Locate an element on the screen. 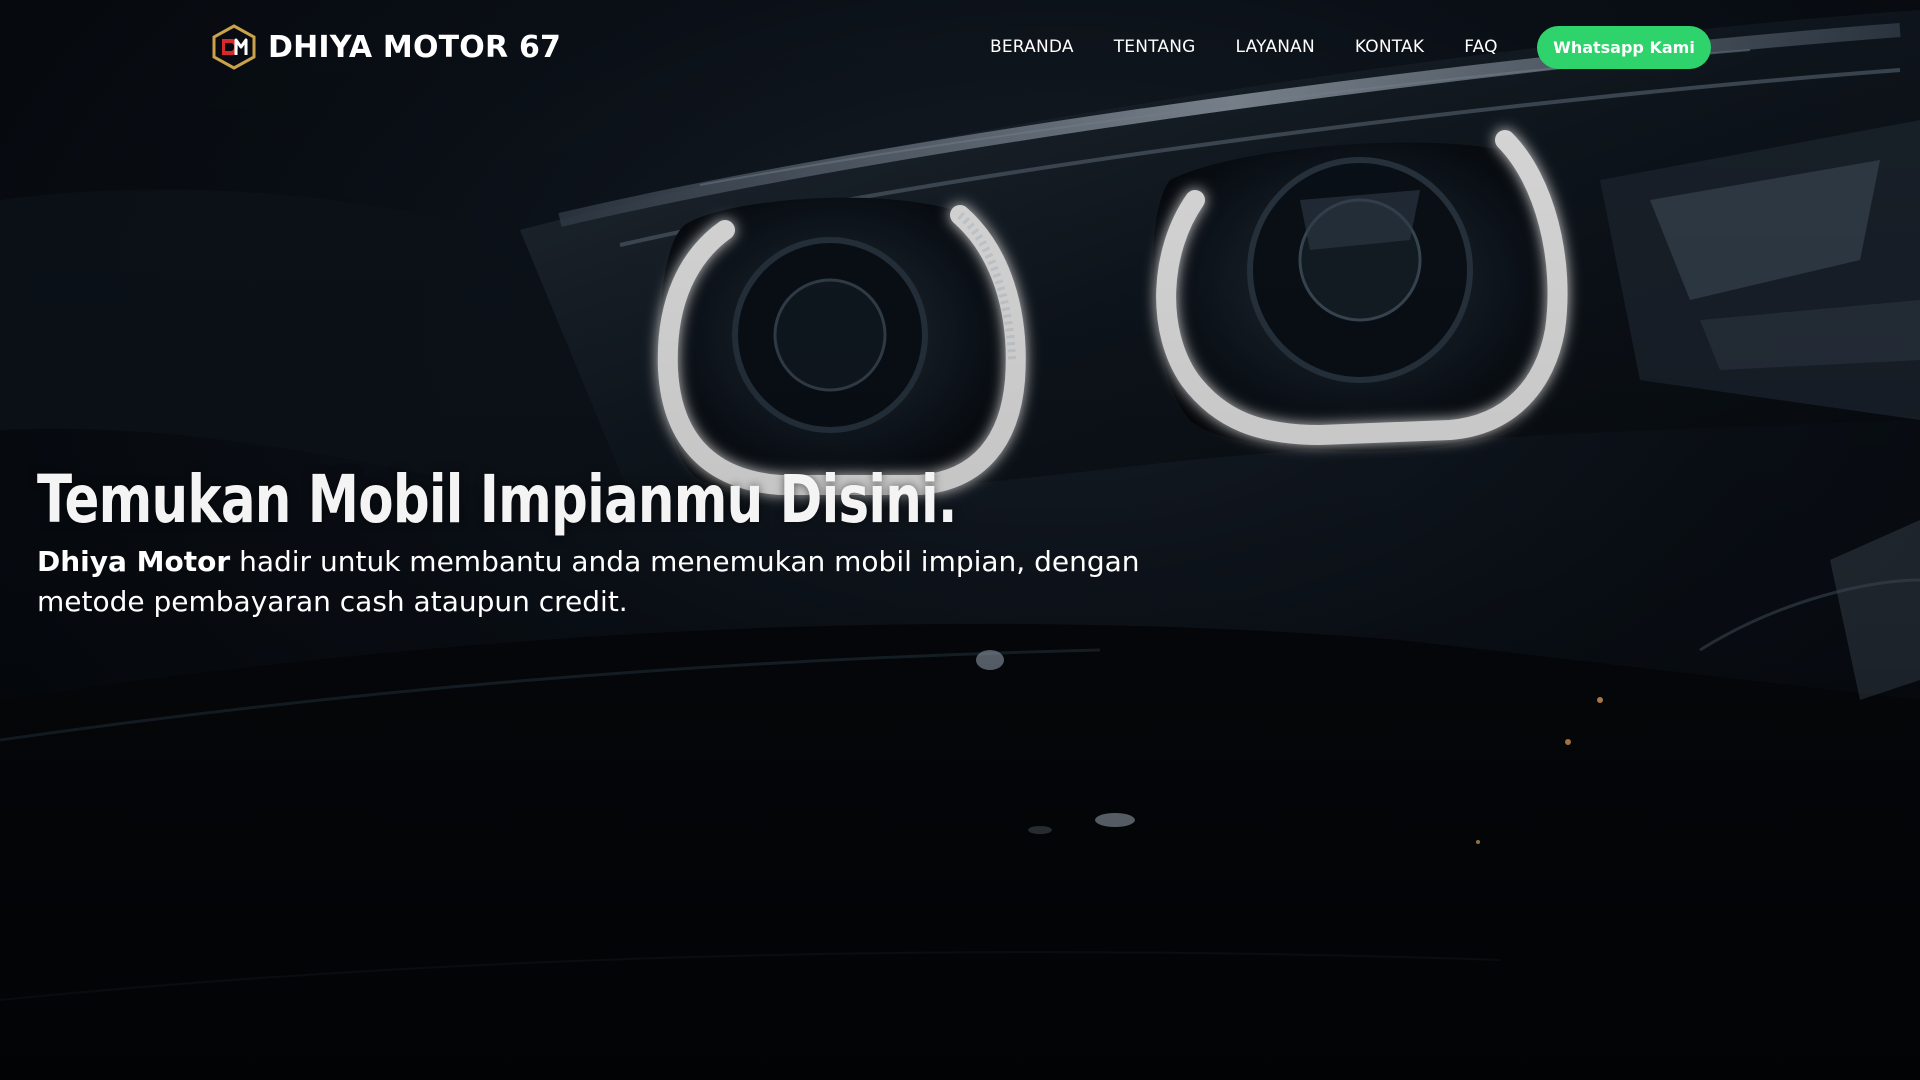 This screenshot has height=1080, width=1920. nav-menu: BERANDA TENTANG LAYANAN KONTAK FAQ is located at coordinates (1264, 47).